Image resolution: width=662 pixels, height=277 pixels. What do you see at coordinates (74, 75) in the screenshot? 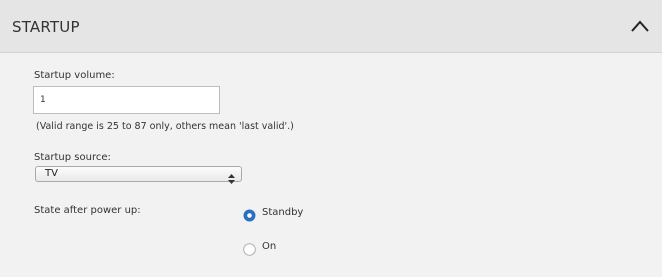
I see `startup-volume-label: Startup volume:` at bounding box center [74, 75].